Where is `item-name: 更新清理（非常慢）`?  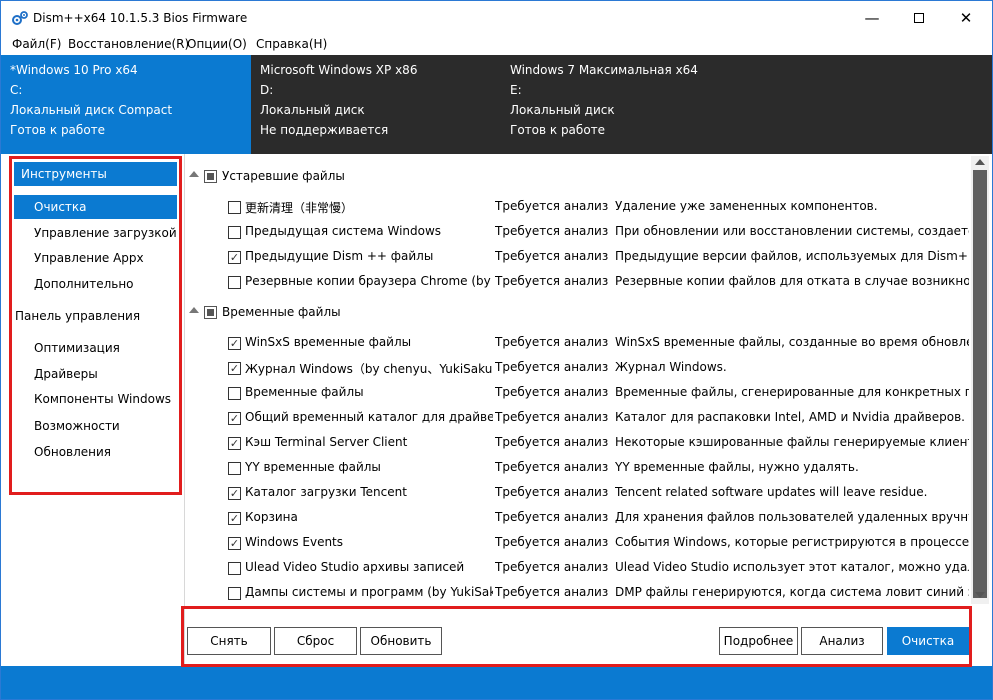 item-name: 更新清理（非常慢） is located at coordinates (299, 208).